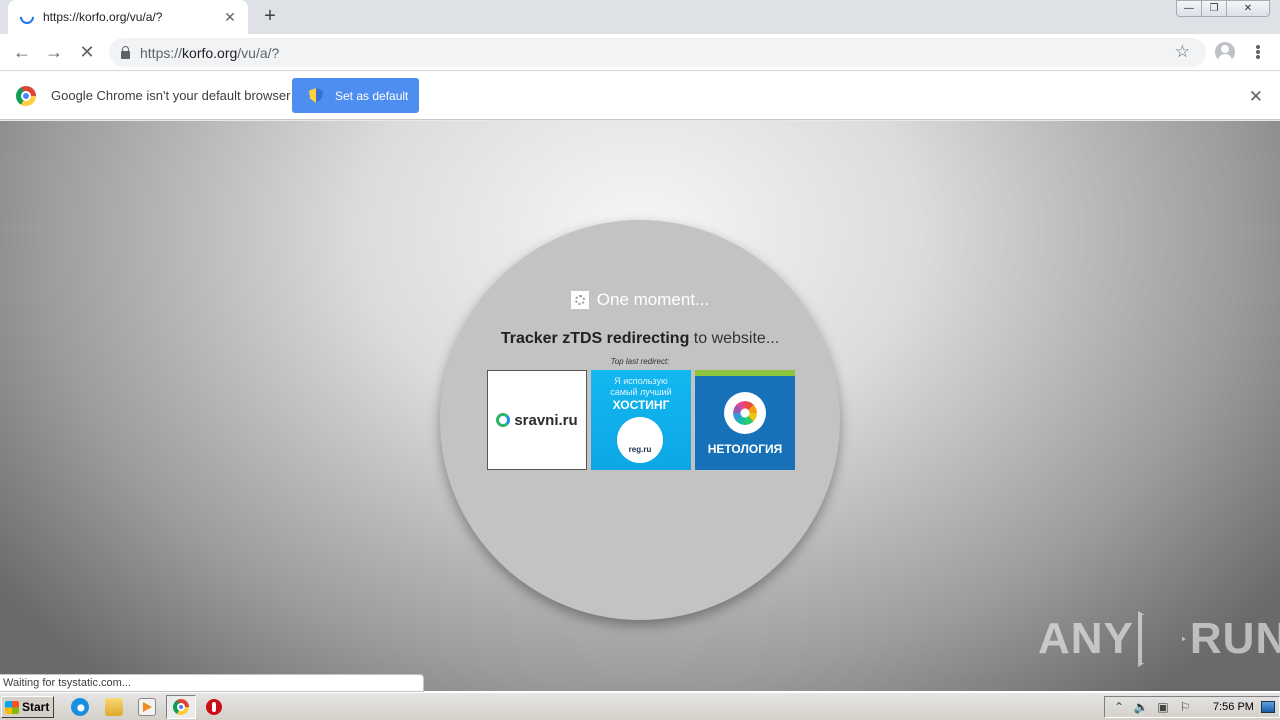 This screenshot has width=1280, height=720. I want to click on file-explorer-icon, so click(114, 707).